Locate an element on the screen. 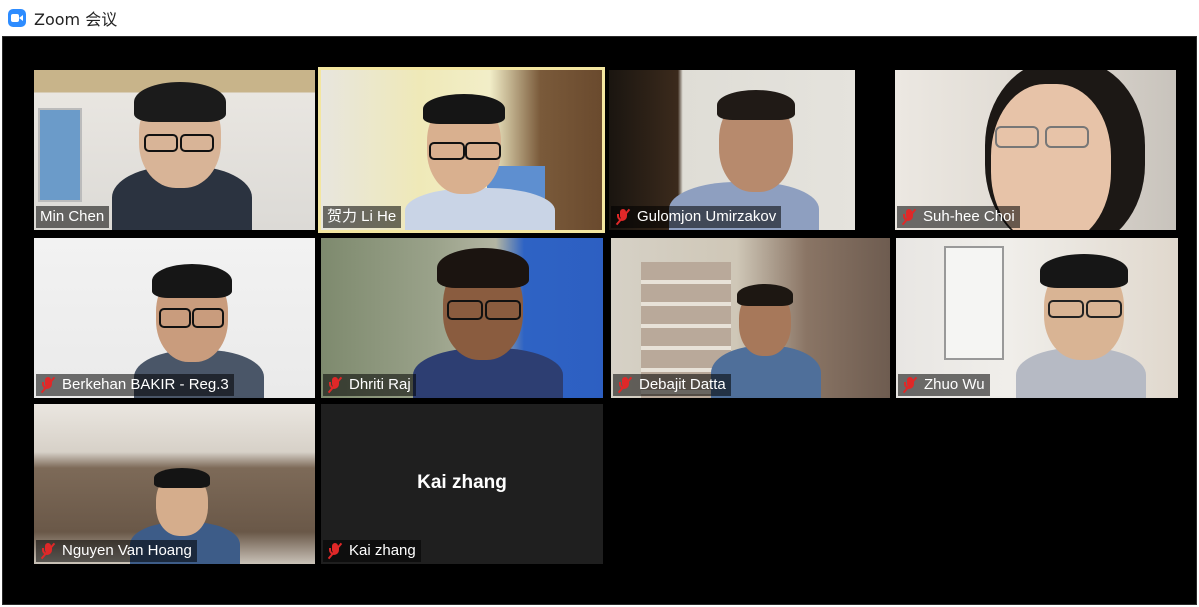  participant-tile-active-speaker: 贺力 Li He is located at coordinates (461, 150).